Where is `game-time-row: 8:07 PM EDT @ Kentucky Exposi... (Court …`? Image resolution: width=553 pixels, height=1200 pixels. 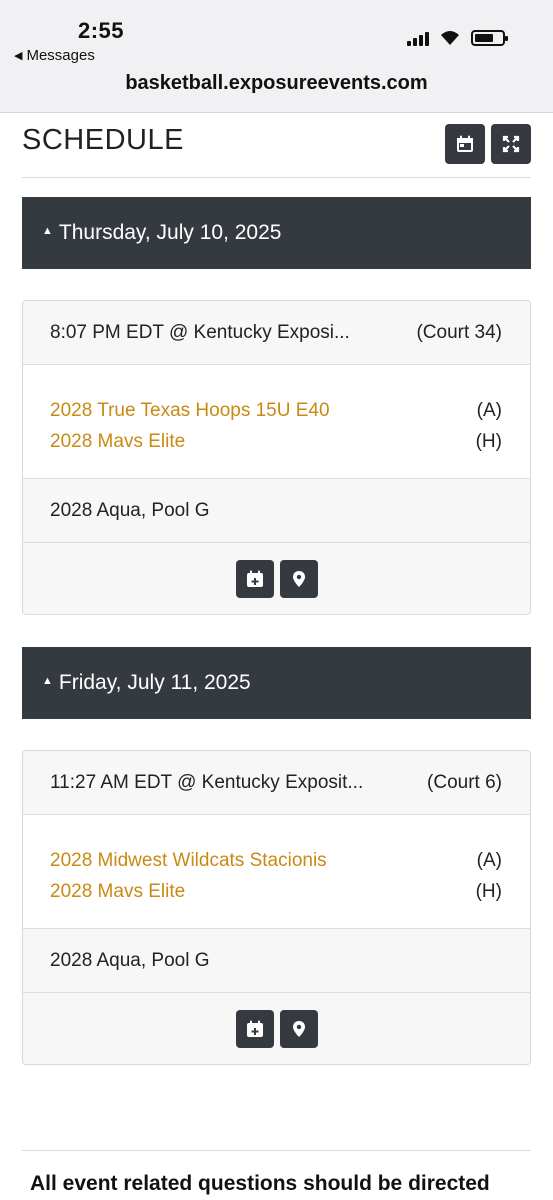 game-time-row: 8:07 PM EDT @ Kentucky Exposi... (Court … is located at coordinates (276, 333).